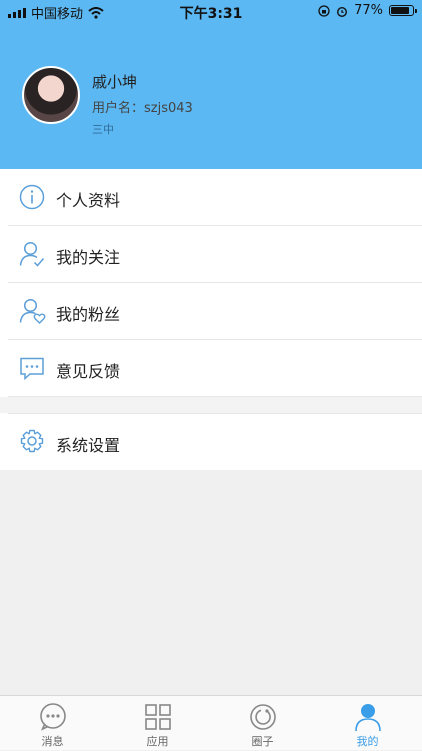  Describe the element at coordinates (88, 200) in the screenshot. I see `menu-item-label: 个人资料` at that location.